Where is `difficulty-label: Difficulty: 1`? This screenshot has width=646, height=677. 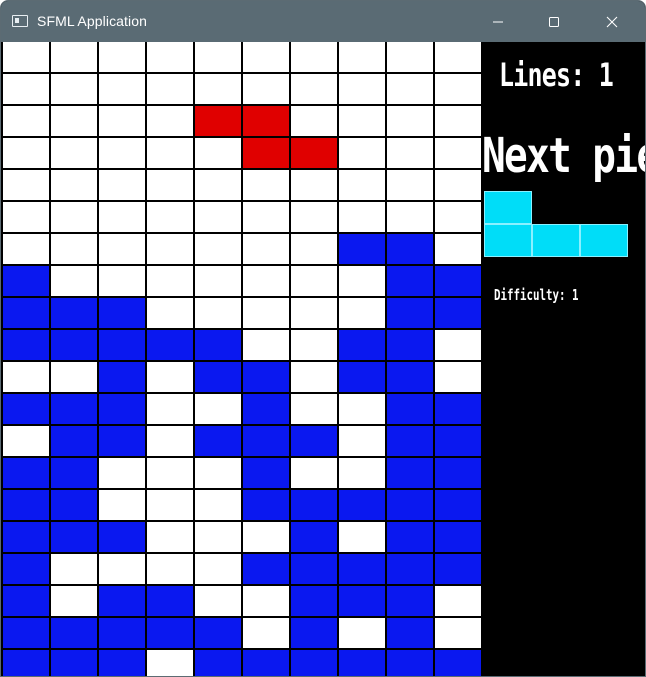
difficulty-label: Difficulty: 1 is located at coordinates (536, 295).